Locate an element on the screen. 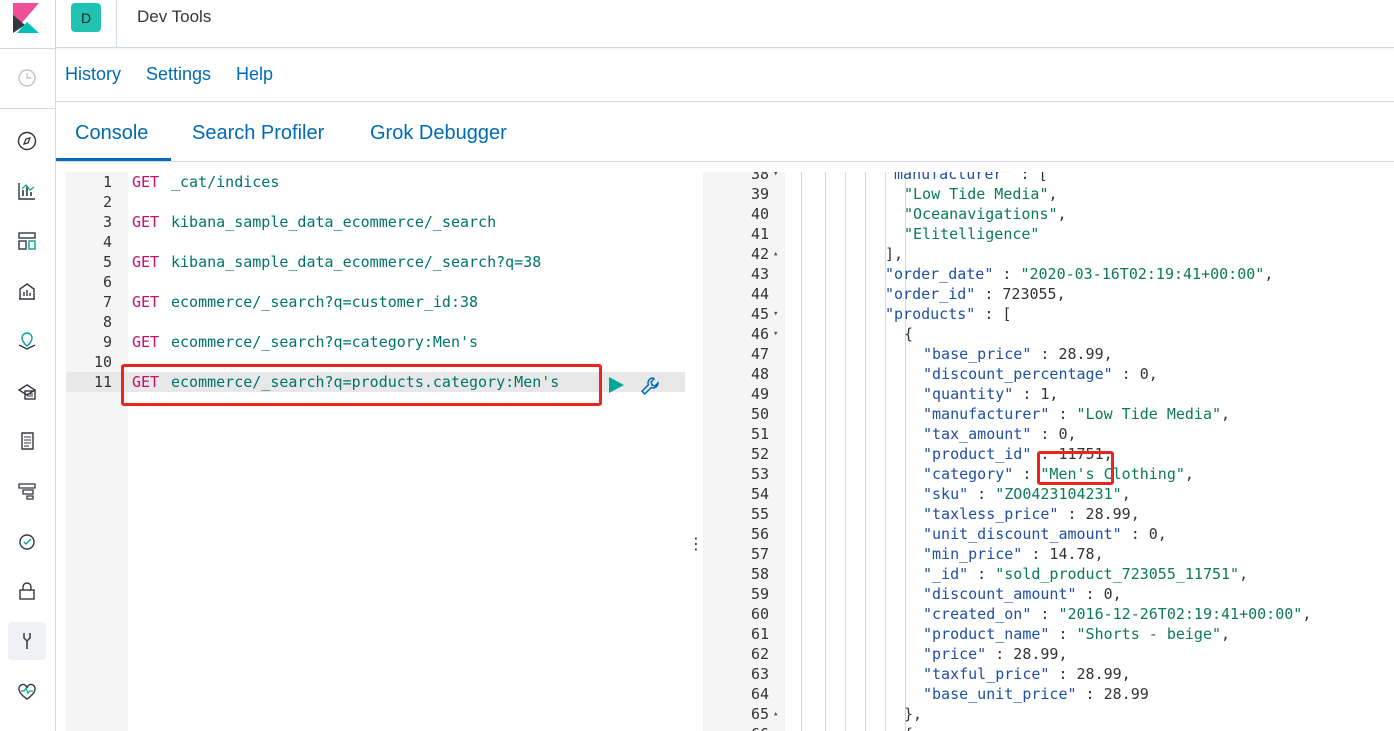  code-line: 6 is located at coordinates (375, 282).